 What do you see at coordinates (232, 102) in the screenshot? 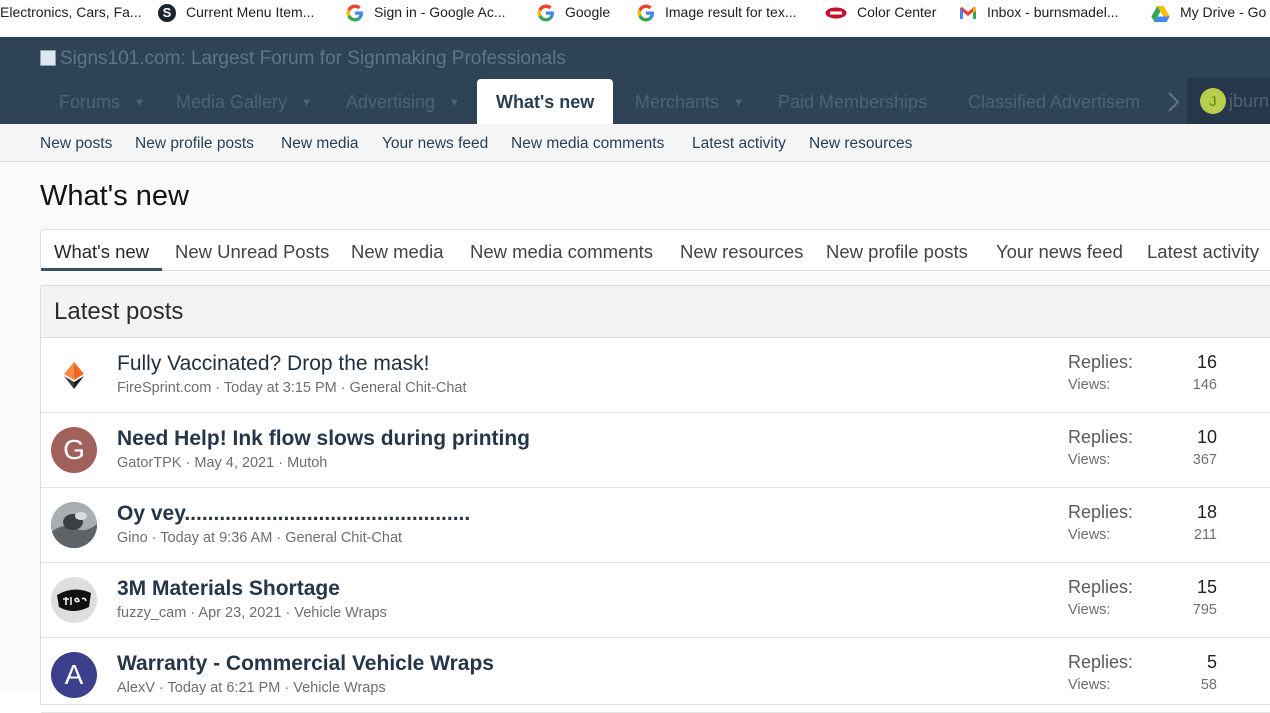
I see `nav-label: Media Gallery` at bounding box center [232, 102].